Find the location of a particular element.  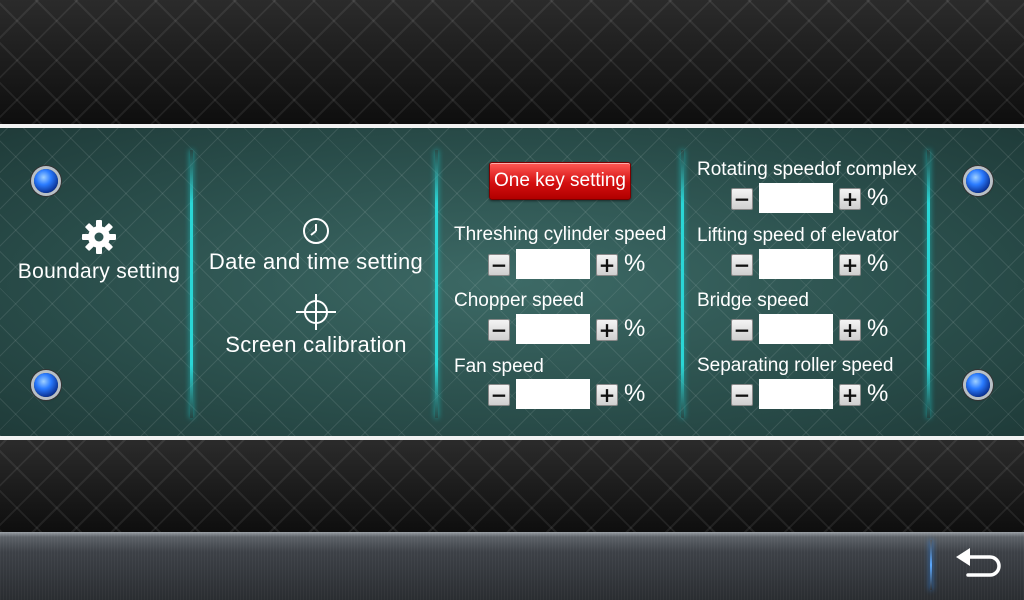

param-label-threshing-cylinder-speed: Threshing cylinder speed is located at coordinates (560, 234).